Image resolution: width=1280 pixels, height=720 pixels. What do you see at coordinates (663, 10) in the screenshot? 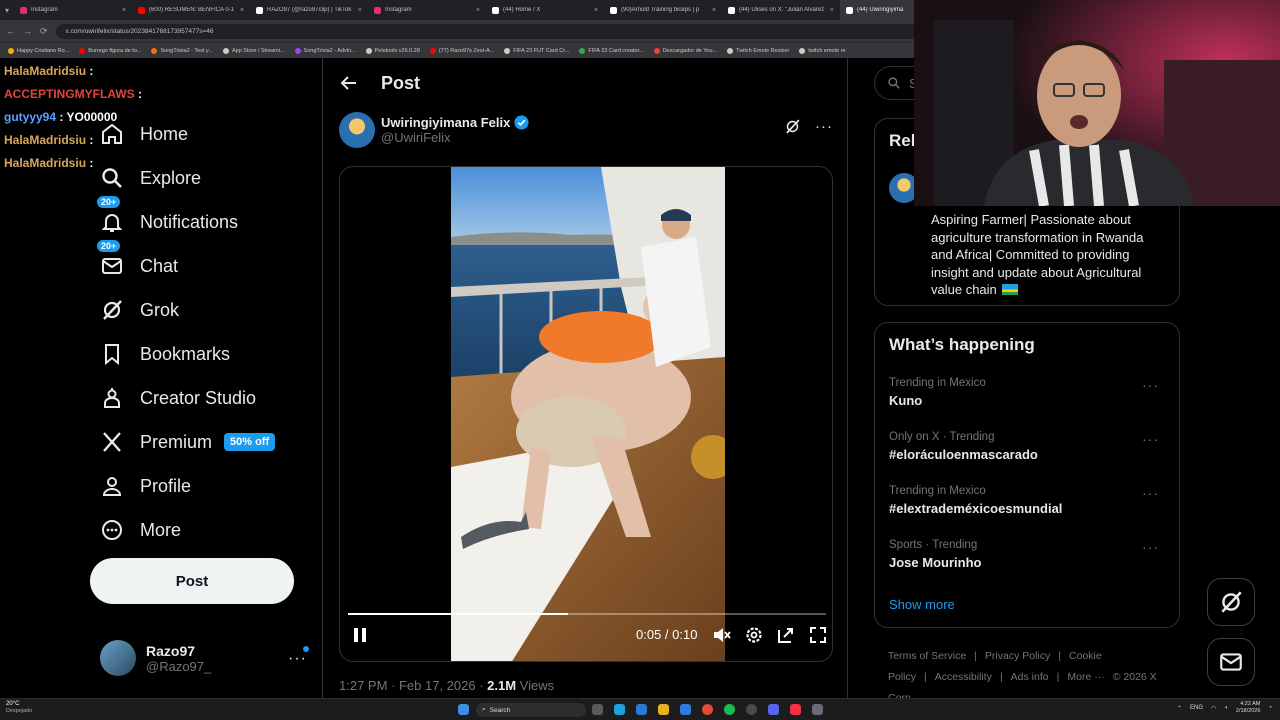
I see `browser-tab: (90)Arnold Training biceps | p ×` at bounding box center [663, 10].